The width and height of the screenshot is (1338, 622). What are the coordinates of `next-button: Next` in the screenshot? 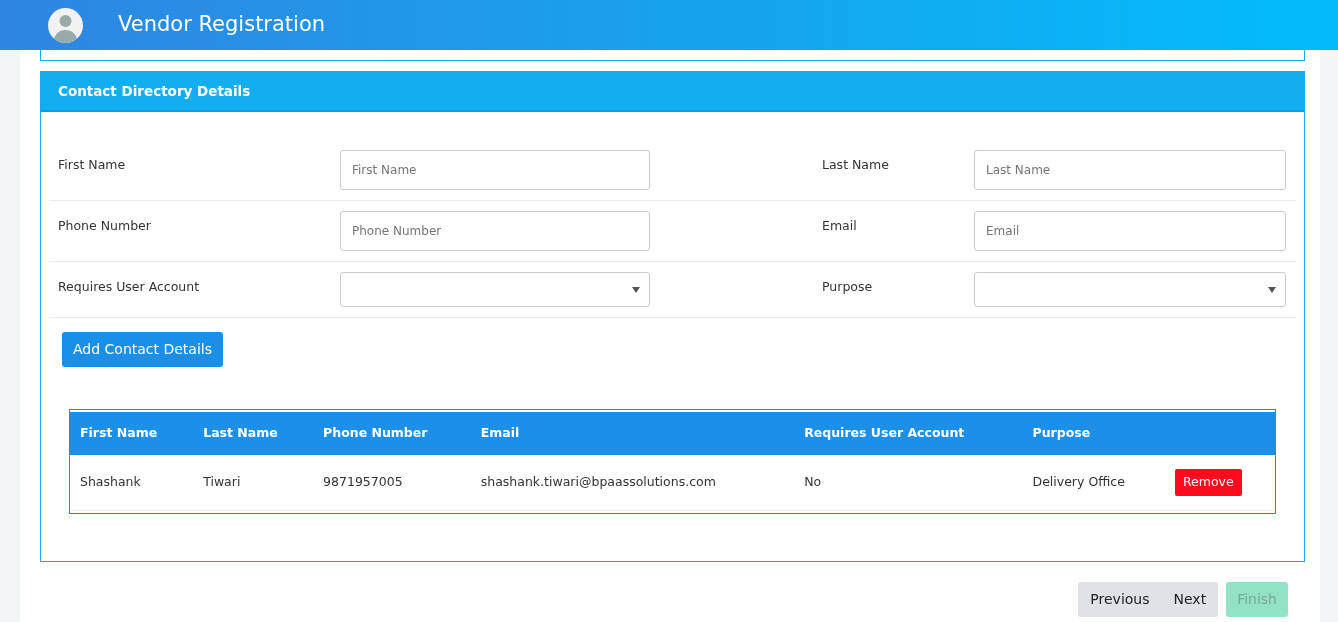 It's located at (1190, 599).